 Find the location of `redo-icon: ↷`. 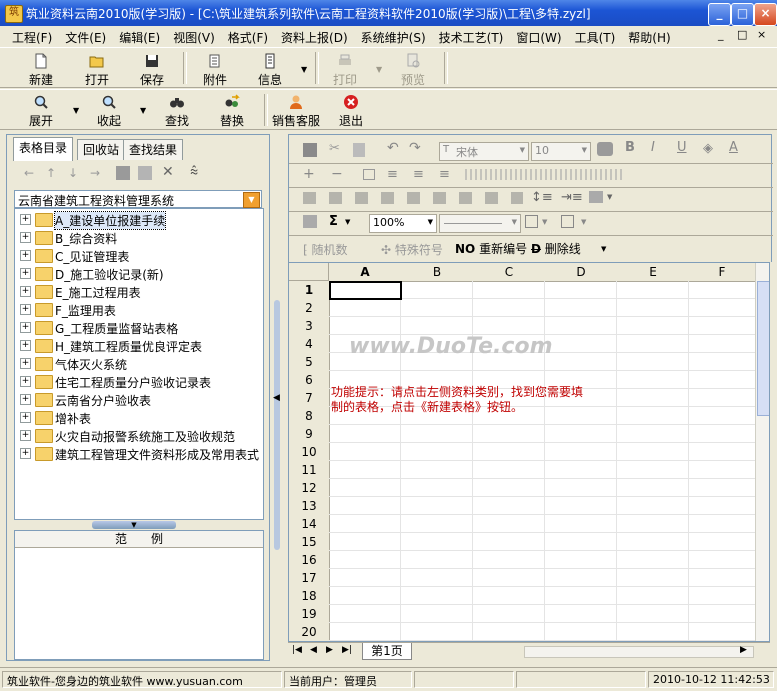

redo-icon: ↷ is located at coordinates (415, 148).